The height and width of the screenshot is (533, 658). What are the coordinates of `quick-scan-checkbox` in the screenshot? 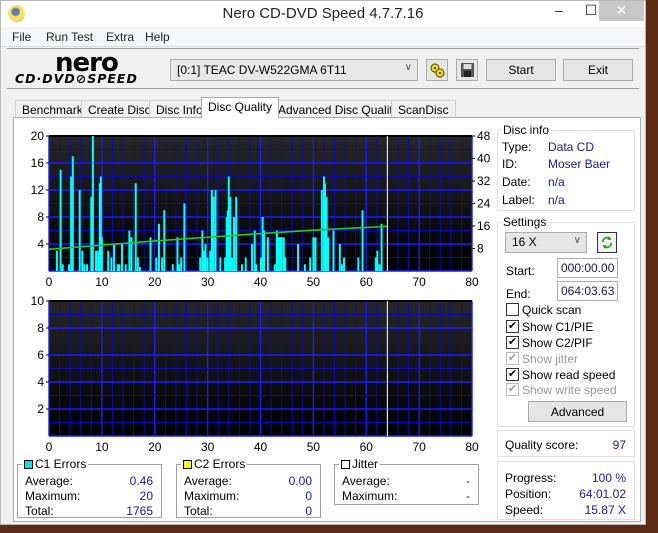 It's located at (512, 309).